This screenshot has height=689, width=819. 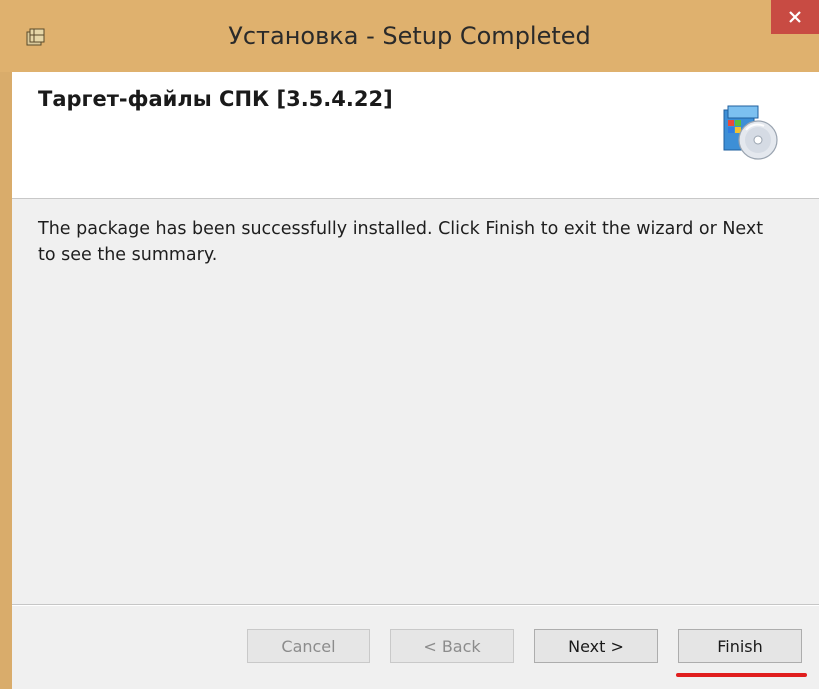 What do you see at coordinates (452, 646) in the screenshot?
I see `back-button: < Back` at bounding box center [452, 646].